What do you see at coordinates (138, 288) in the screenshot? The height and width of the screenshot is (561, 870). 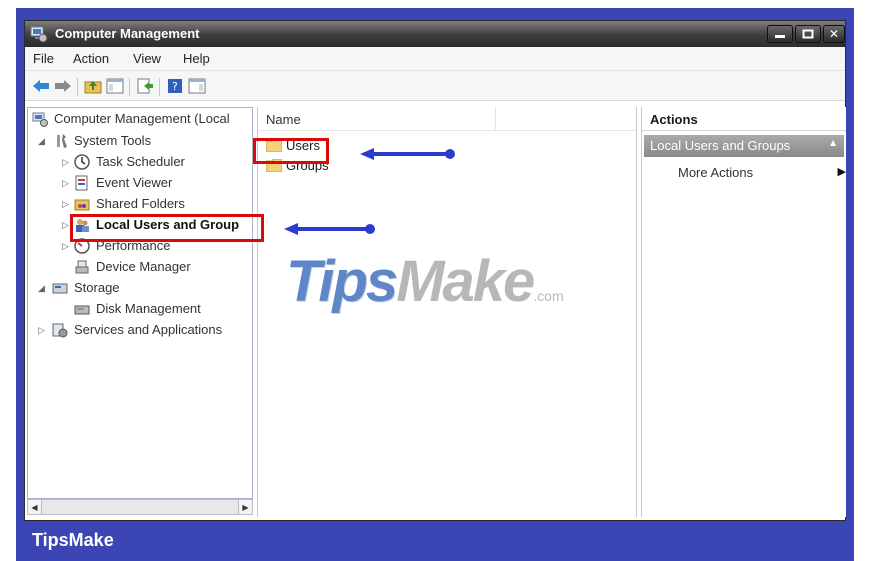 I see `tree-item-storage: ◢ Storage` at bounding box center [138, 288].